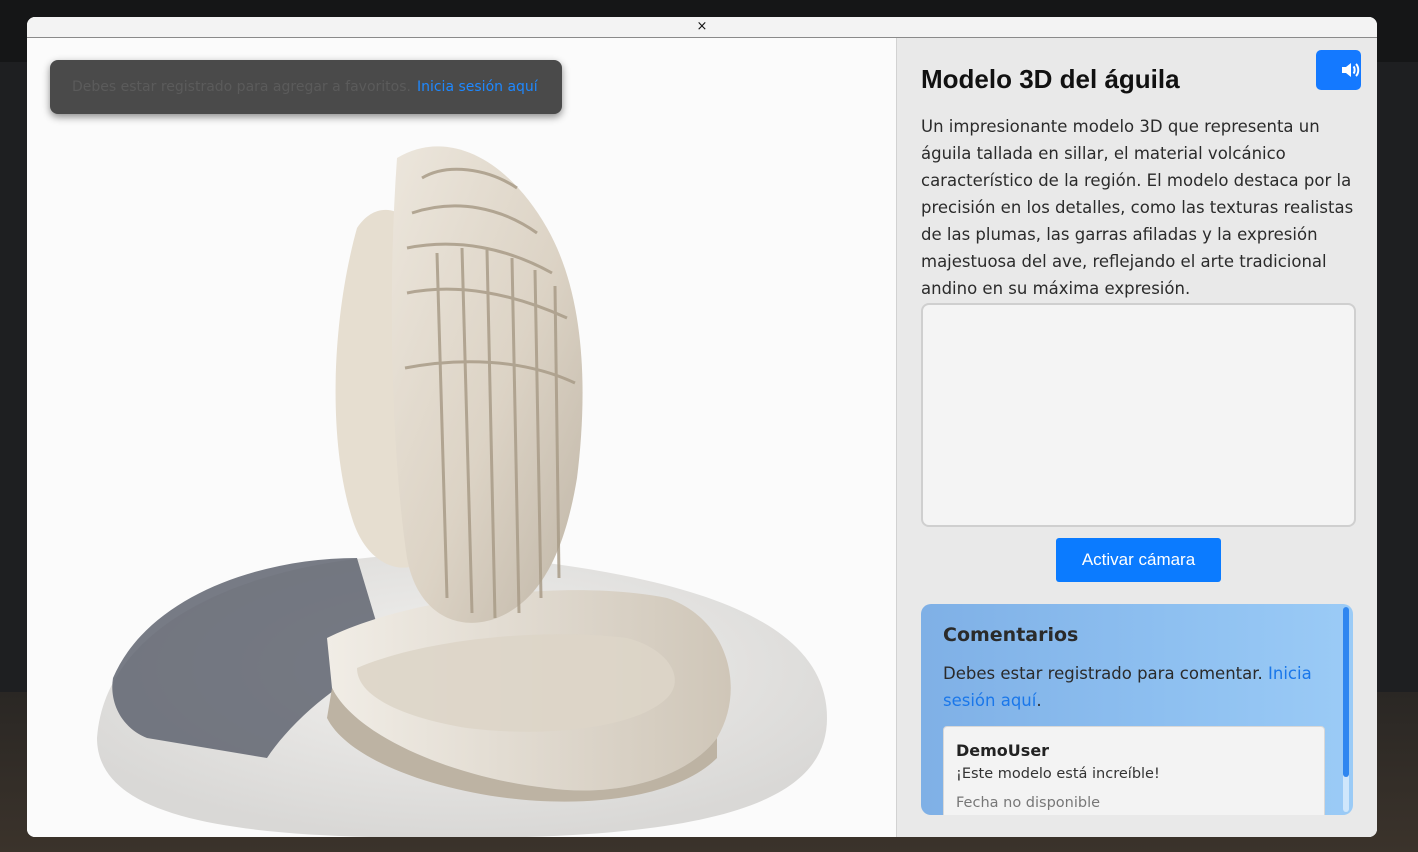 This screenshot has height=852, width=1418. Describe the element at coordinates (1338, 70) in the screenshot. I see `audio-button` at that location.